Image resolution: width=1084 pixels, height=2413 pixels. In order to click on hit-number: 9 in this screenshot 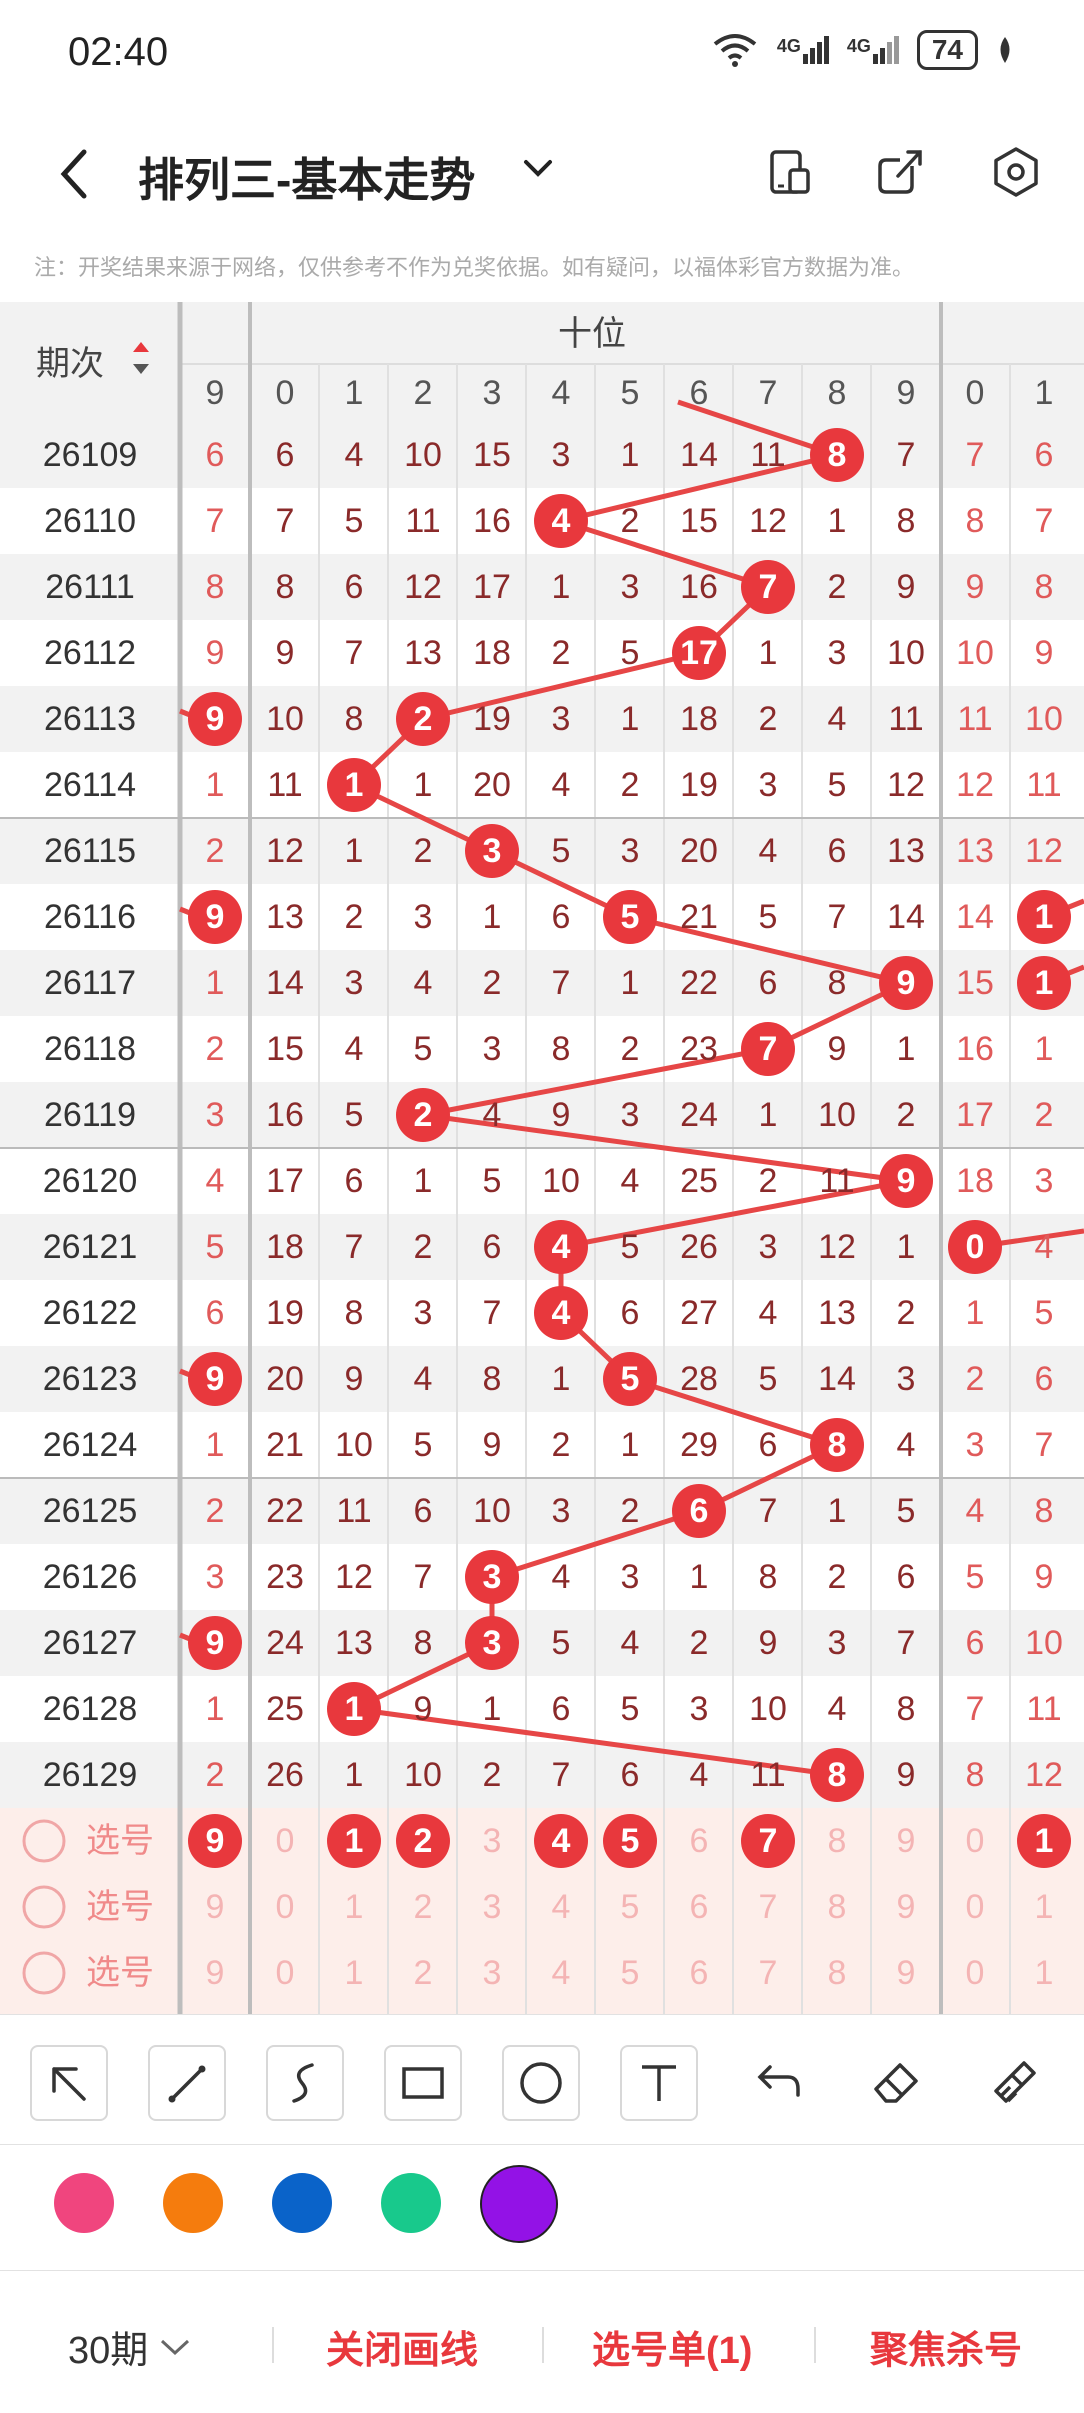, I will do `click(906, 1181)`.